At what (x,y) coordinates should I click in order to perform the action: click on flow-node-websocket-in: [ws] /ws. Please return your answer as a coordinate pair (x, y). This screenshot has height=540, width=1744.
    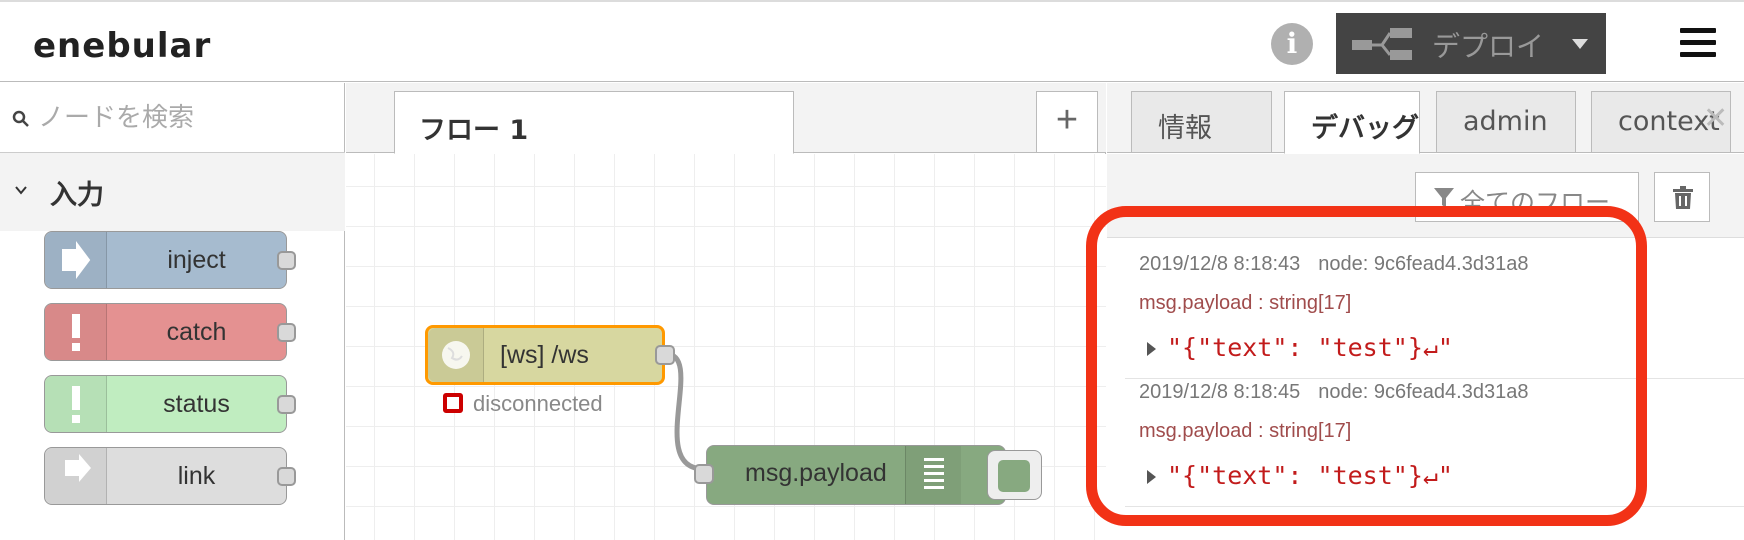
    Looking at the image, I should click on (545, 355).